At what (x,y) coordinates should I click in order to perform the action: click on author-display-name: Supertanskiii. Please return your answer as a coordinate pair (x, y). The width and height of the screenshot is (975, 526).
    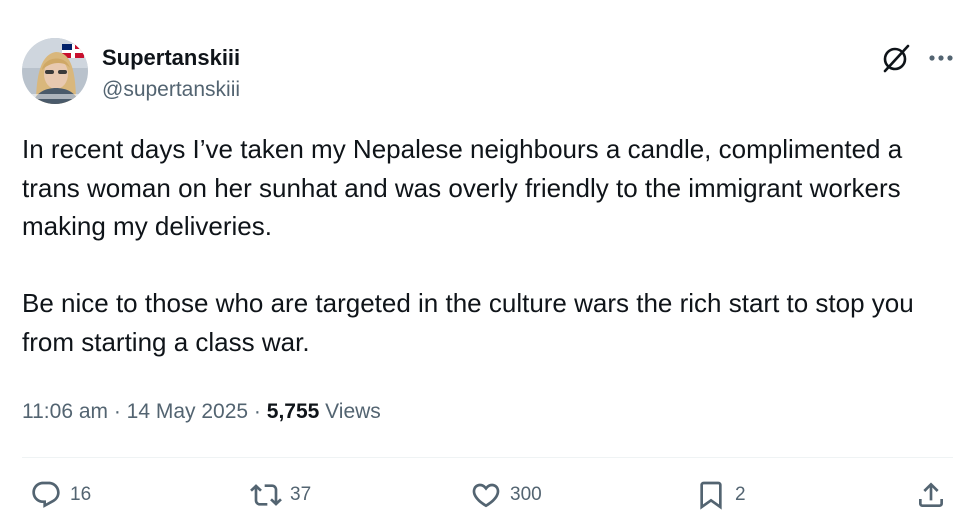
    Looking at the image, I should click on (171, 58).